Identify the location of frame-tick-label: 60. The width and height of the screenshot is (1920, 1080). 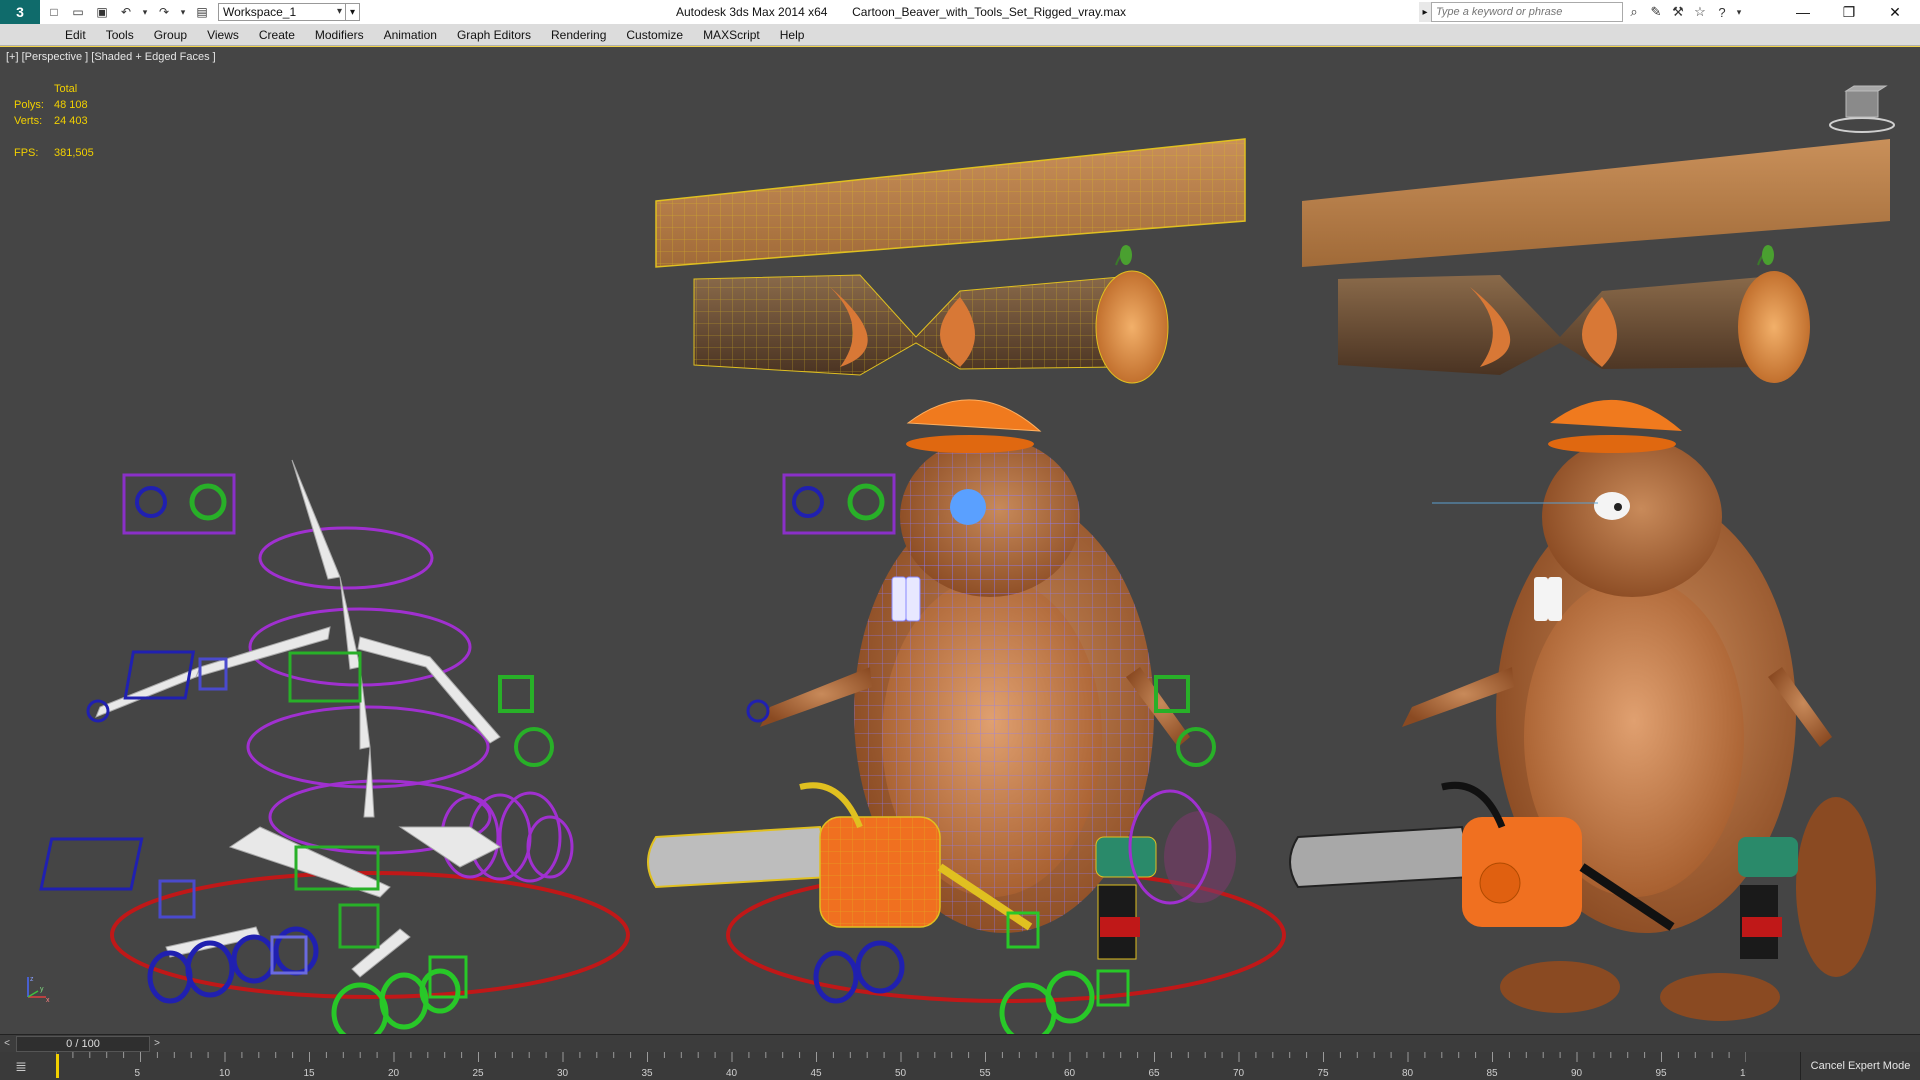
(1070, 1073).